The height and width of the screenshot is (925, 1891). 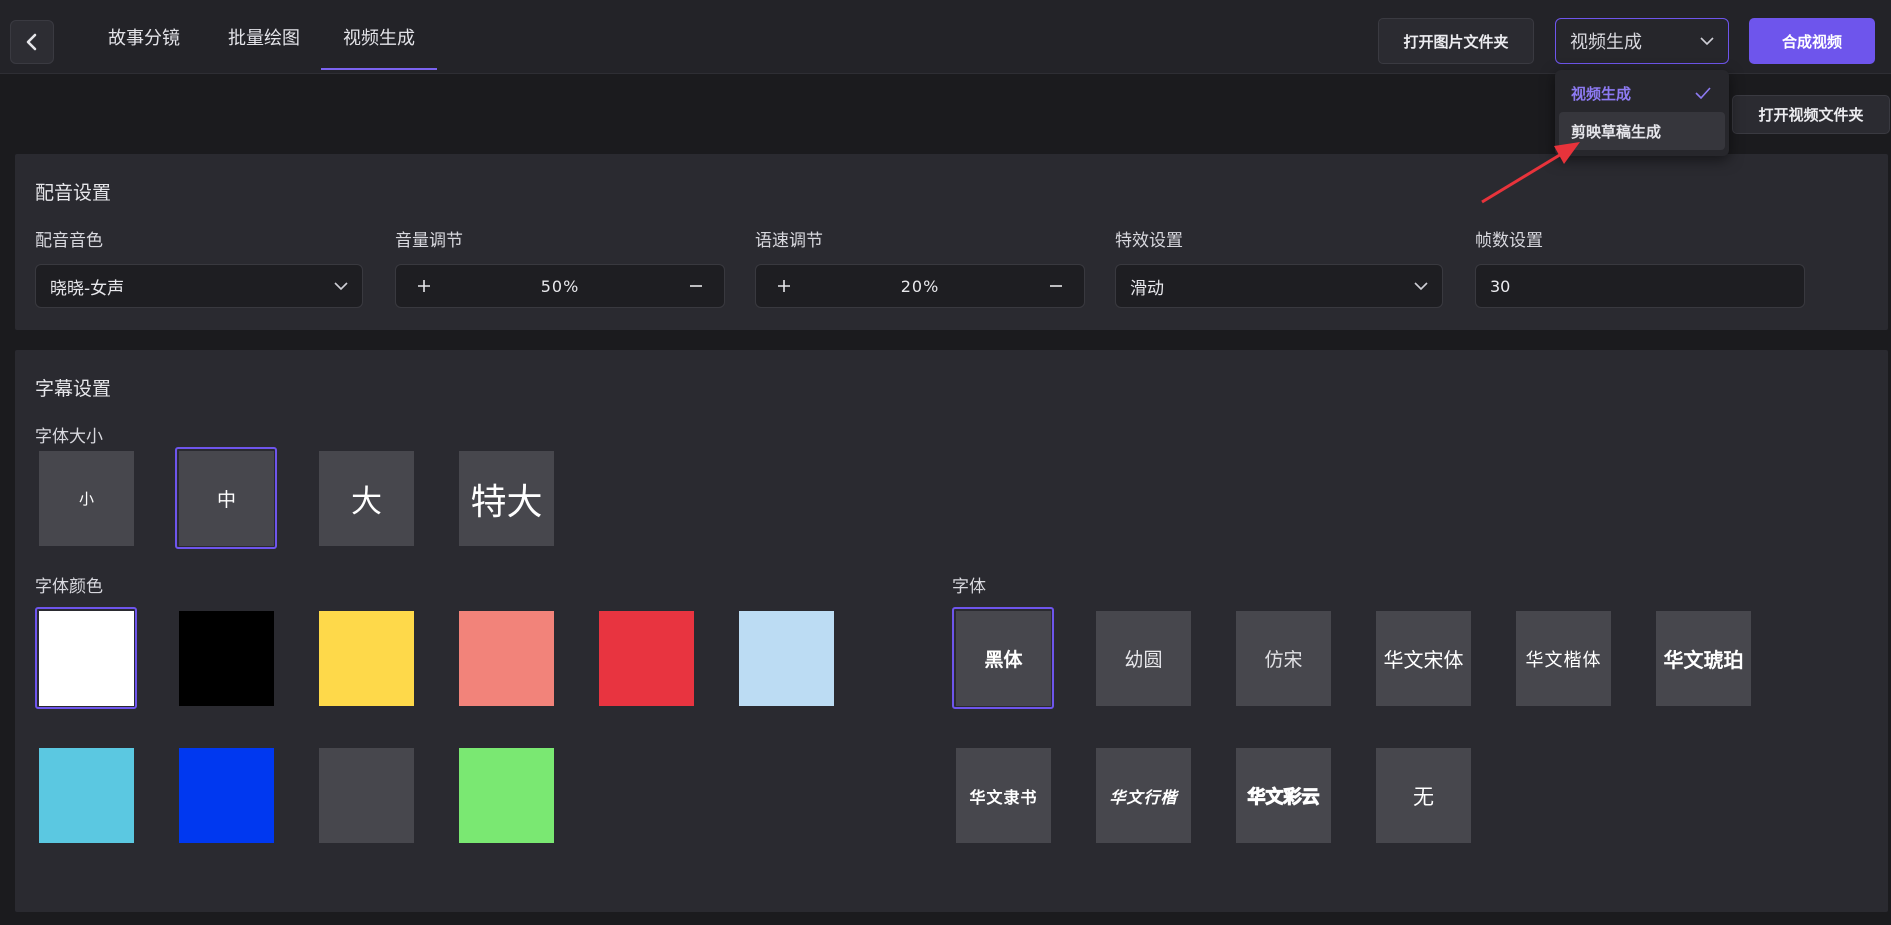 What do you see at coordinates (366, 795) in the screenshot?
I see `color-swatch-gray` at bounding box center [366, 795].